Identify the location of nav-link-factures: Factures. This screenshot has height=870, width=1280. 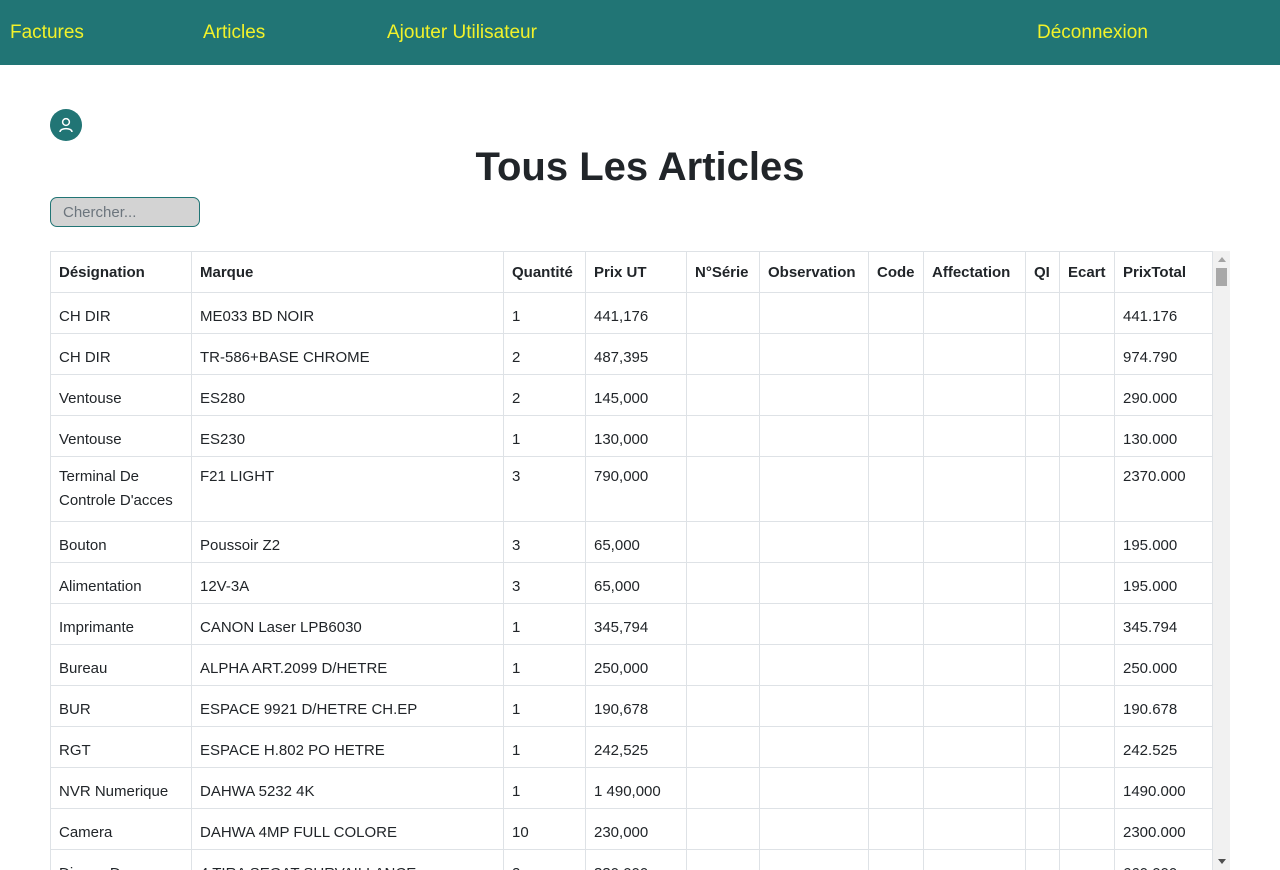
(47, 33).